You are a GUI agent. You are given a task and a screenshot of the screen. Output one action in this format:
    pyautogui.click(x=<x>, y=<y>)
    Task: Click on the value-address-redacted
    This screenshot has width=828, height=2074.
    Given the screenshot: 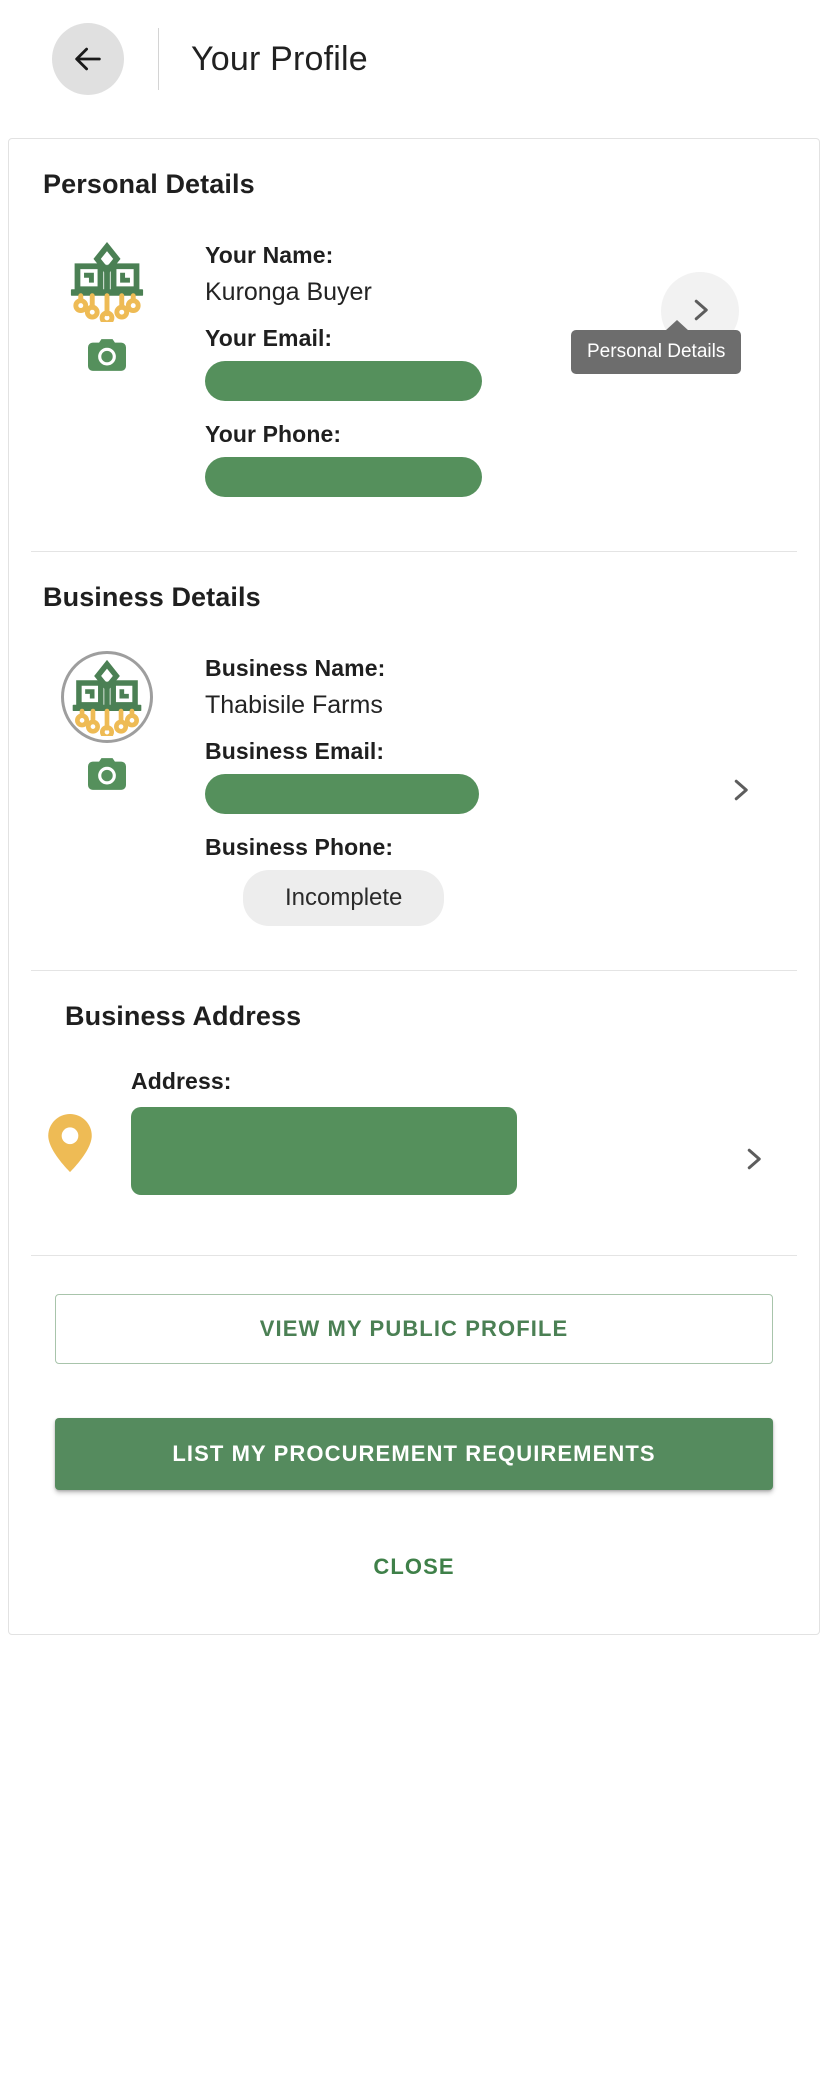 What is the action you would take?
    pyautogui.click(x=324, y=1151)
    